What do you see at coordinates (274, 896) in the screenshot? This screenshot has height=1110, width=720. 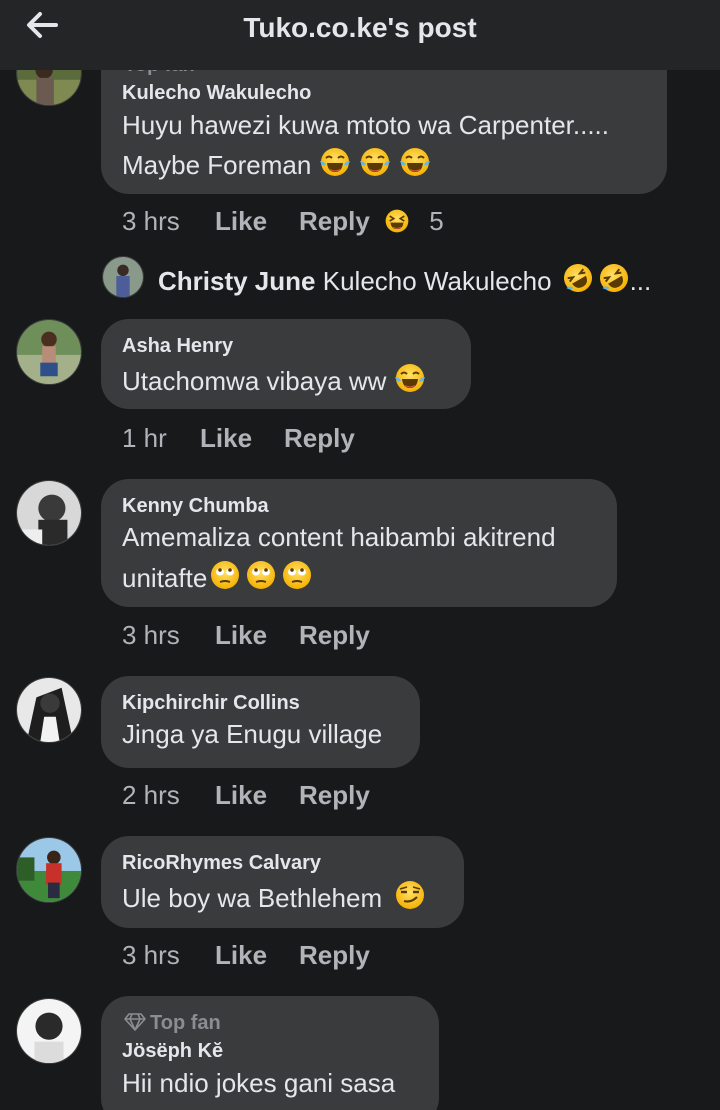 I see `comment-text: Ule boy wa Bethlehem` at bounding box center [274, 896].